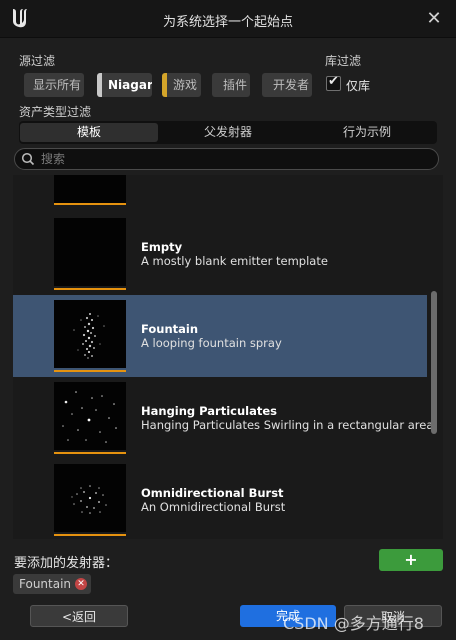  I want to click on chip-game: 游戏, so click(181, 85).